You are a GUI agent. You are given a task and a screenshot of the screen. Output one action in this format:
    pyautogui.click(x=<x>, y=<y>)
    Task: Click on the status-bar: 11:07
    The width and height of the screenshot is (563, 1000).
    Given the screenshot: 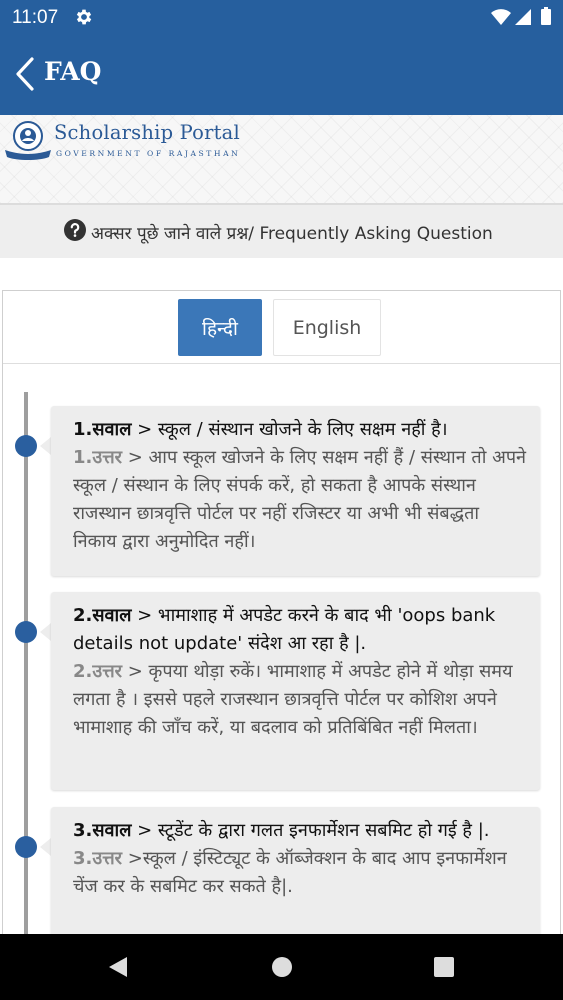 What is the action you would take?
    pyautogui.click(x=281, y=17)
    